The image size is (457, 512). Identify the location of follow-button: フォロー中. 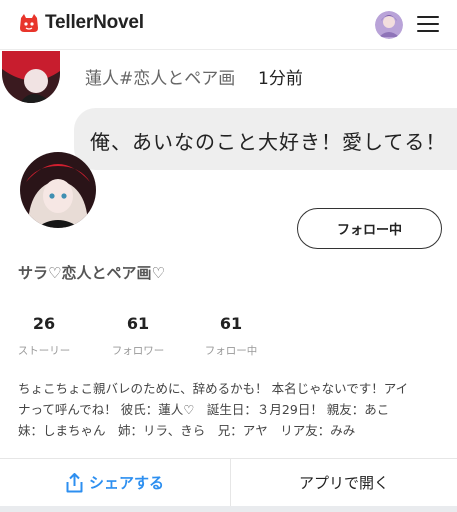
(369, 228).